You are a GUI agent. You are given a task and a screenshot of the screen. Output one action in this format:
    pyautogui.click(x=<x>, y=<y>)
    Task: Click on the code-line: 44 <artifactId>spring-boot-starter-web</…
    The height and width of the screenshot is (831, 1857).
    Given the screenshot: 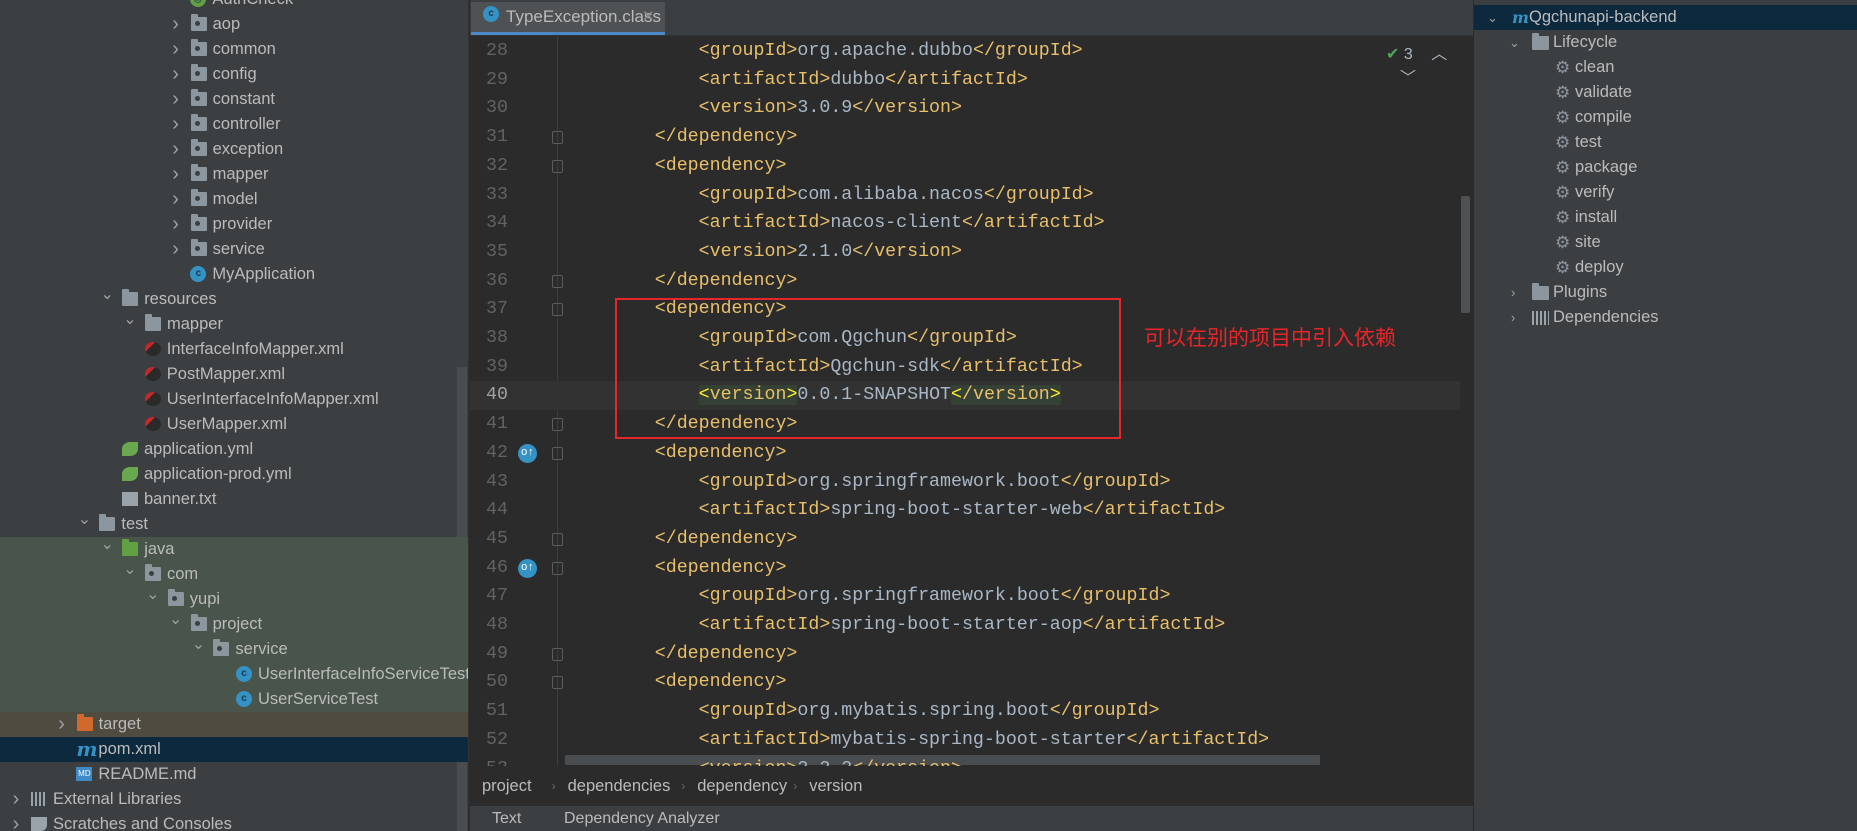 What is the action you would take?
    pyautogui.click(x=965, y=510)
    